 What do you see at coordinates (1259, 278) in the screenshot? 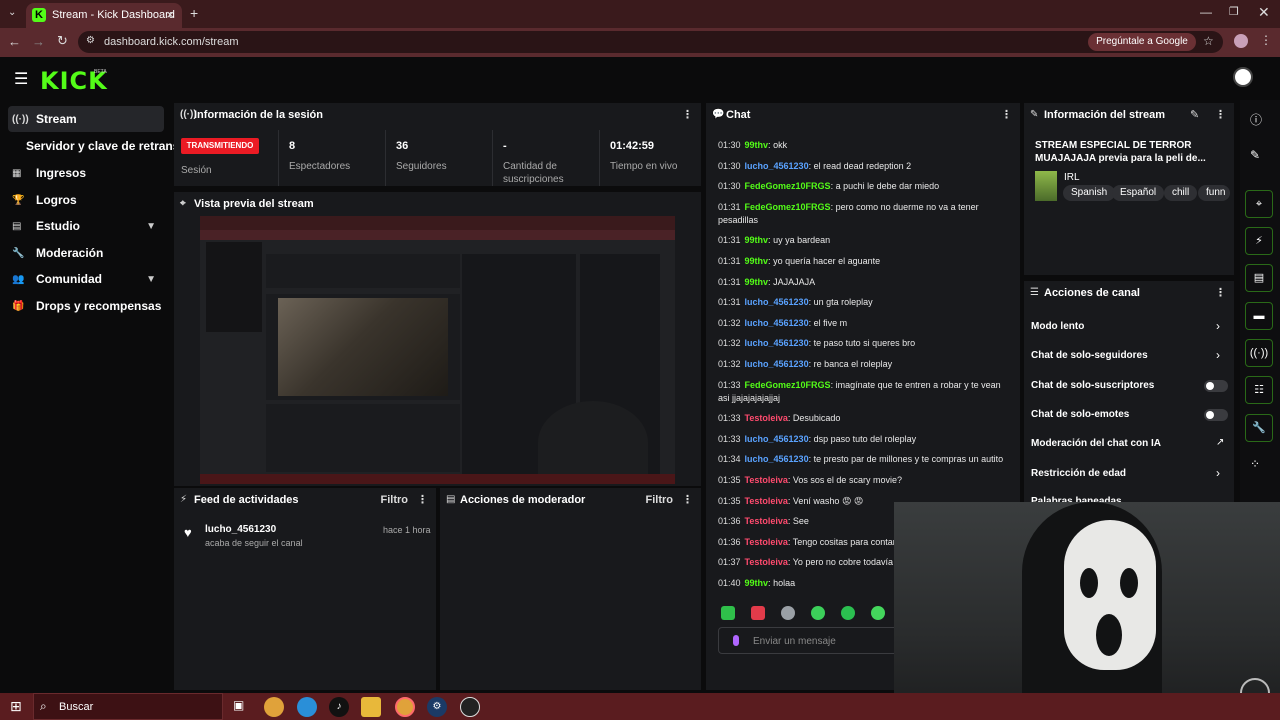
I see `document-icon: ▤` at bounding box center [1259, 278].